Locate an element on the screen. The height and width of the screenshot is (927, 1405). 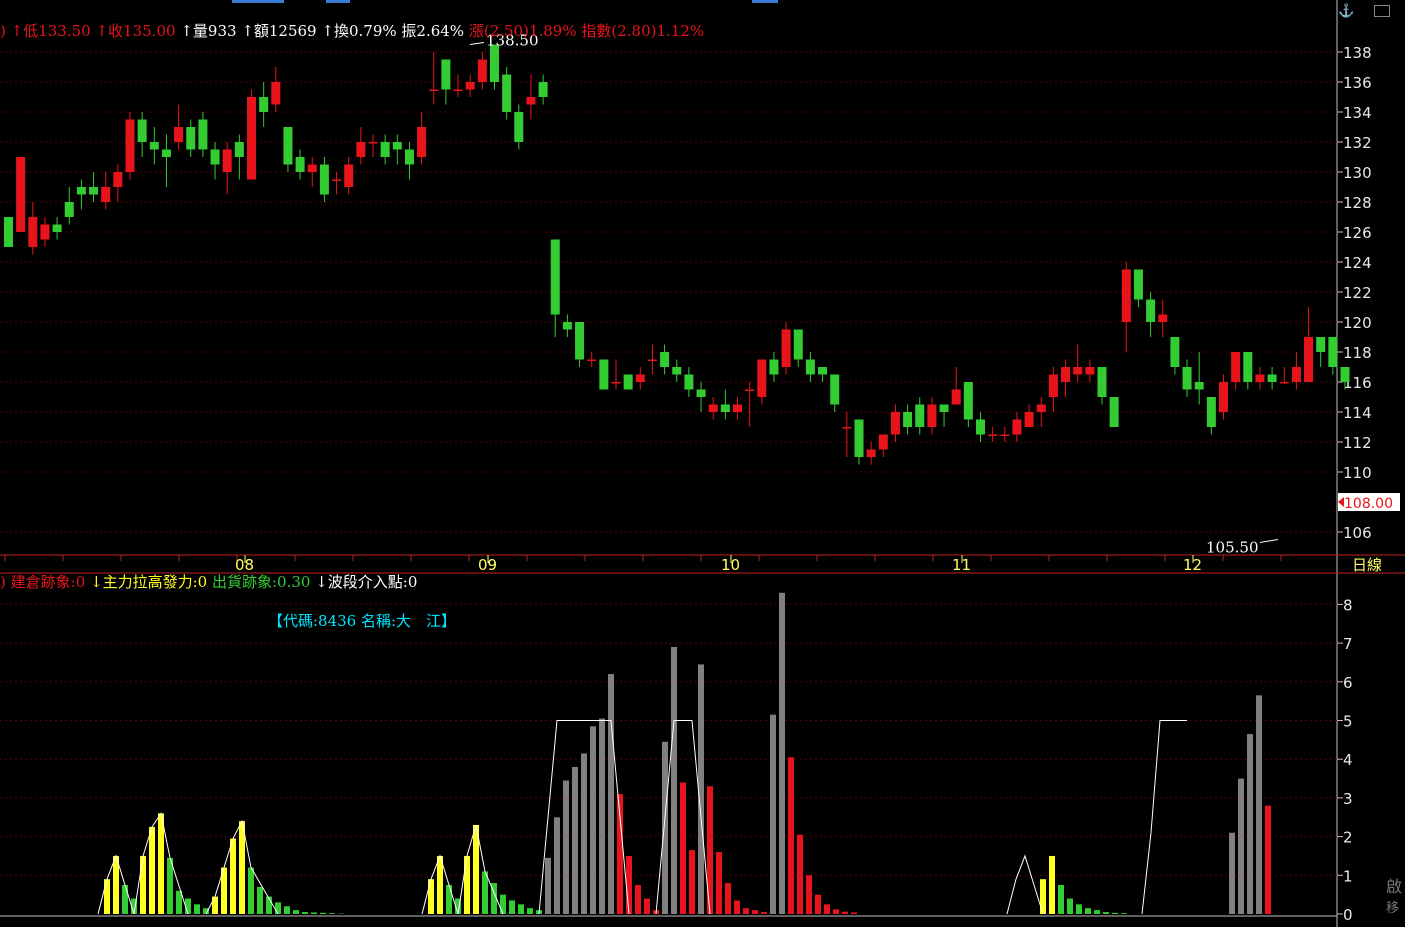
price-tick-label: 112 is located at coordinates (1357, 443).